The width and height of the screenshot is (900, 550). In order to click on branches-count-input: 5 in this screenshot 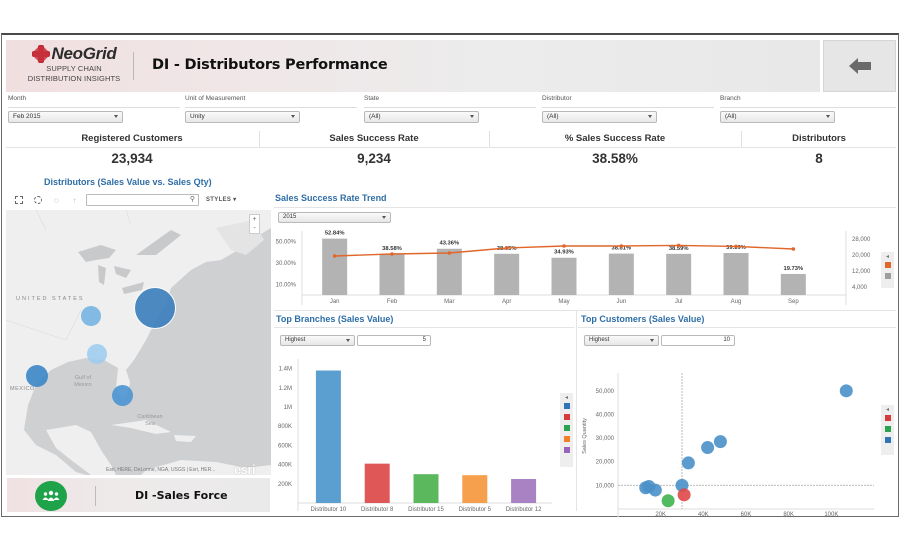, I will do `click(394, 340)`.